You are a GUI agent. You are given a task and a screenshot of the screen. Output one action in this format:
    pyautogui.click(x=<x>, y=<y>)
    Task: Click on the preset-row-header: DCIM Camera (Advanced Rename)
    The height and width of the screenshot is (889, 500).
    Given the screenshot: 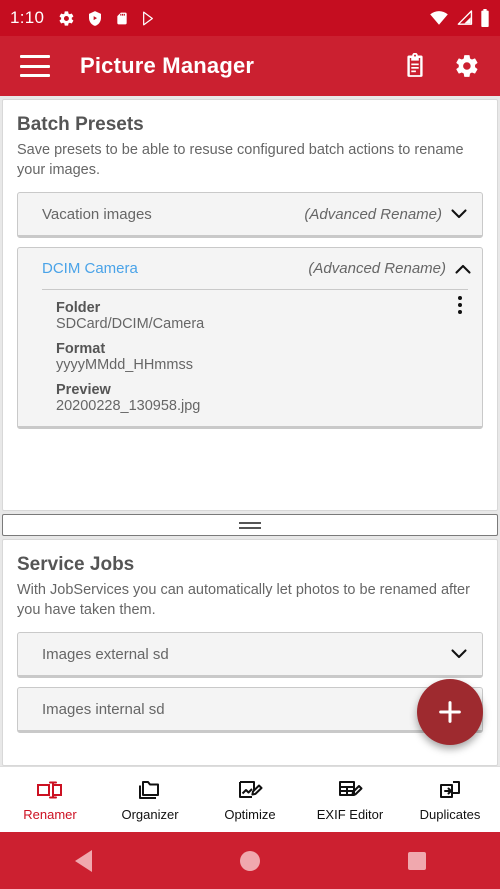 What is the action you would take?
    pyautogui.click(x=256, y=269)
    